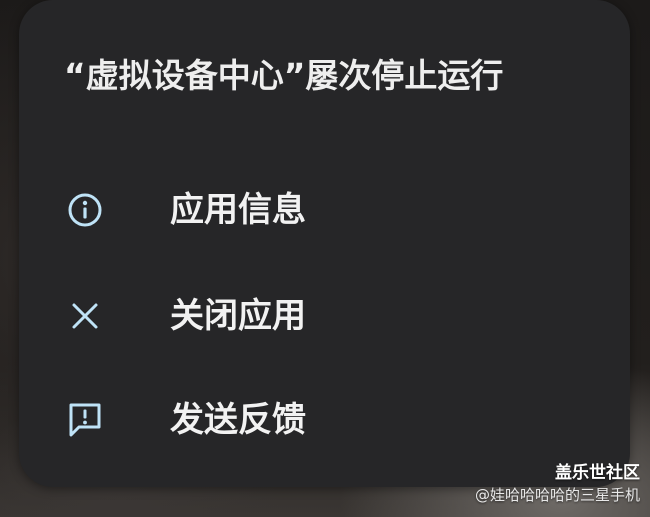  Describe the element at coordinates (557, 495) in the screenshot. I see `watermark-author: @娃哈哈哈哈的三星手机` at that location.